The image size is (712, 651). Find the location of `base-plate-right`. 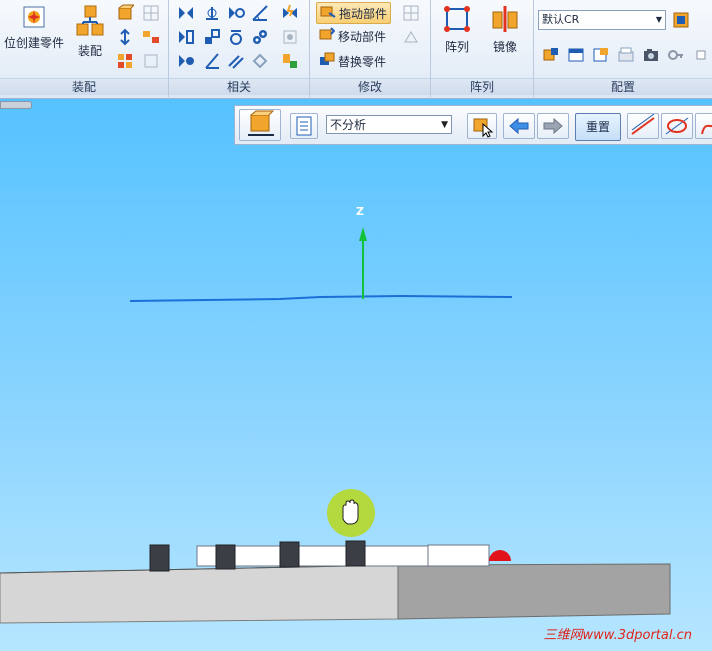

base-plate-right is located at coordinates (534, 591).